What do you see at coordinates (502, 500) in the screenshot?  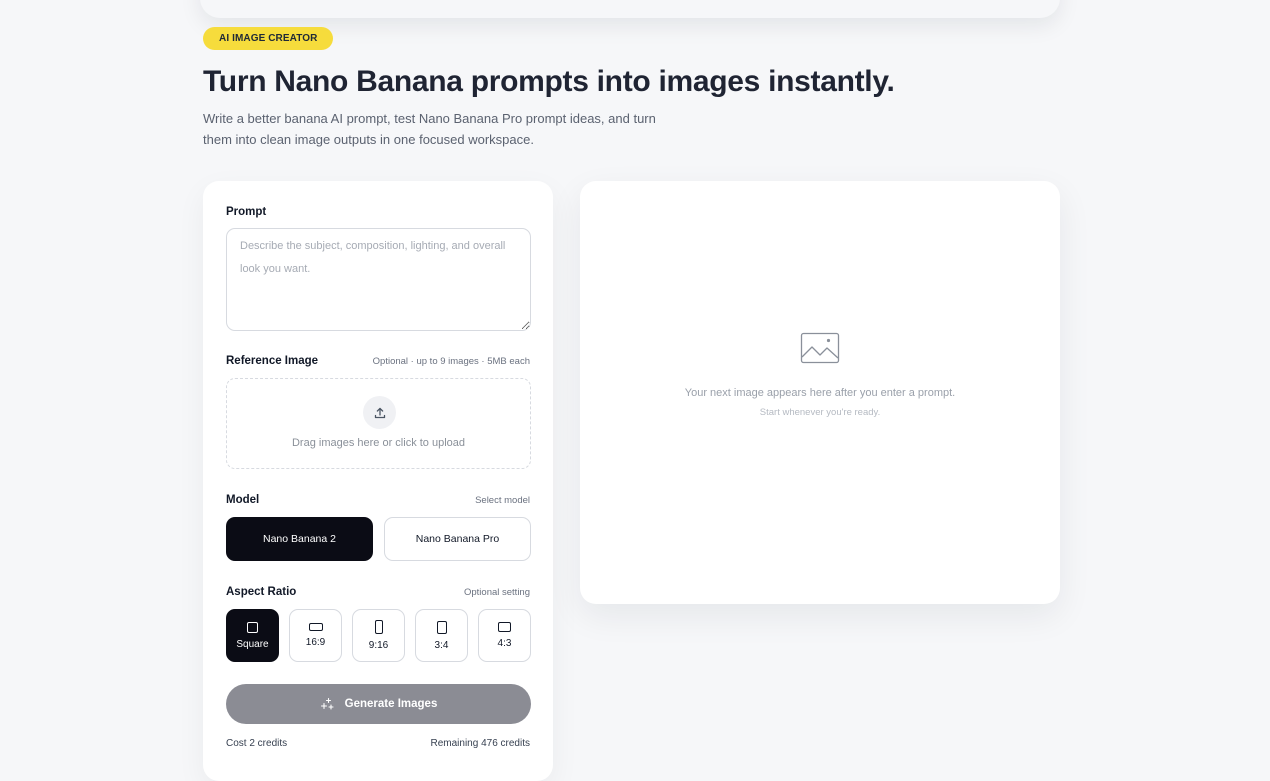 I see `model-hint: Select model` at bounding box center [502, 500].